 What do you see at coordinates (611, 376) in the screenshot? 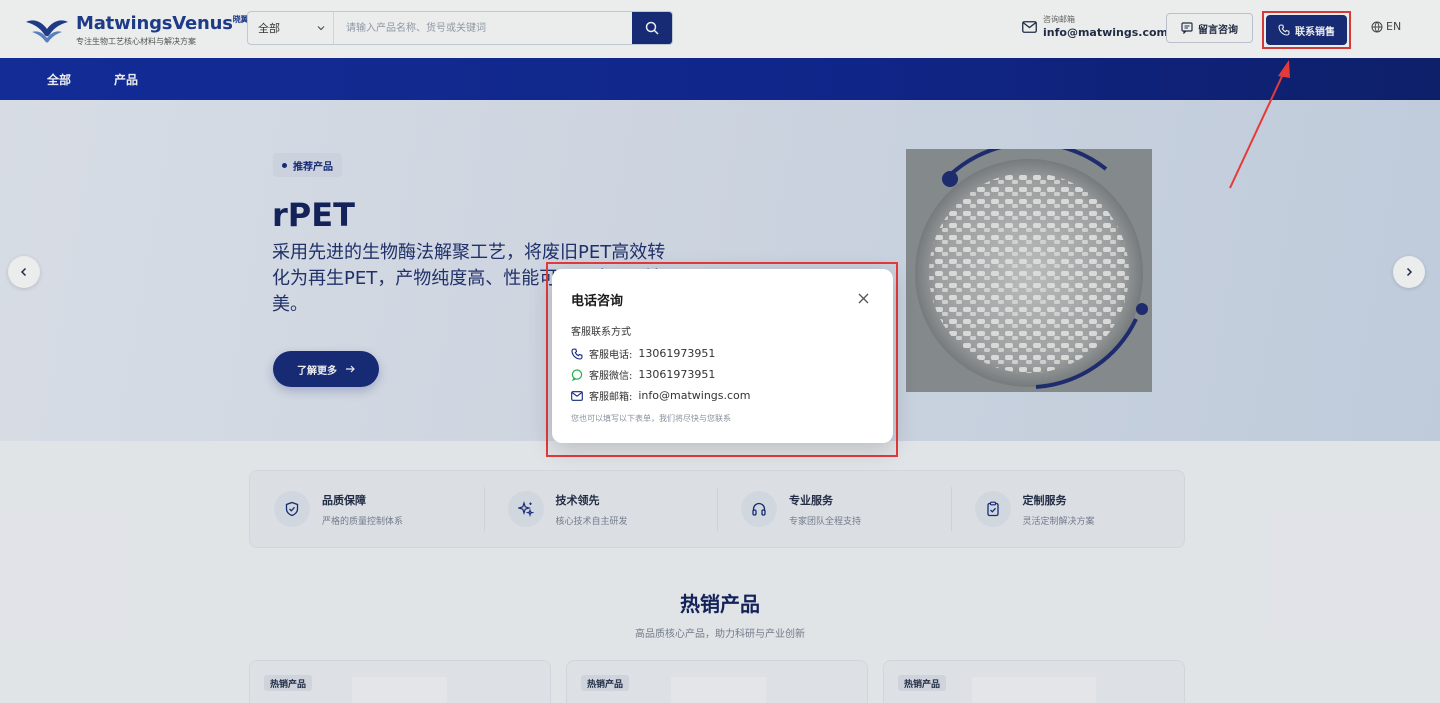
I see `wechat-label: 客服微信:` at bounding box center [611, 376].